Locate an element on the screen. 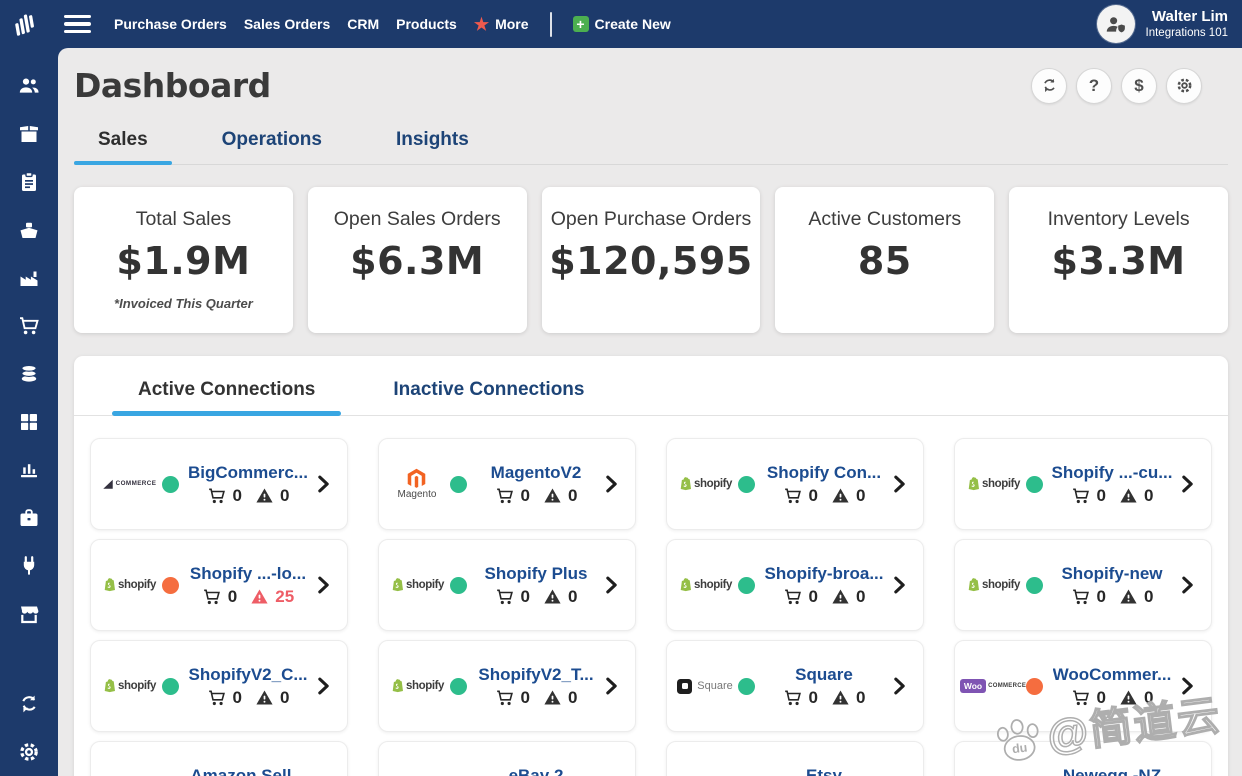 The image size is (1242, 776). connections-tab: Active Connections is located at coordinates (227, 394).